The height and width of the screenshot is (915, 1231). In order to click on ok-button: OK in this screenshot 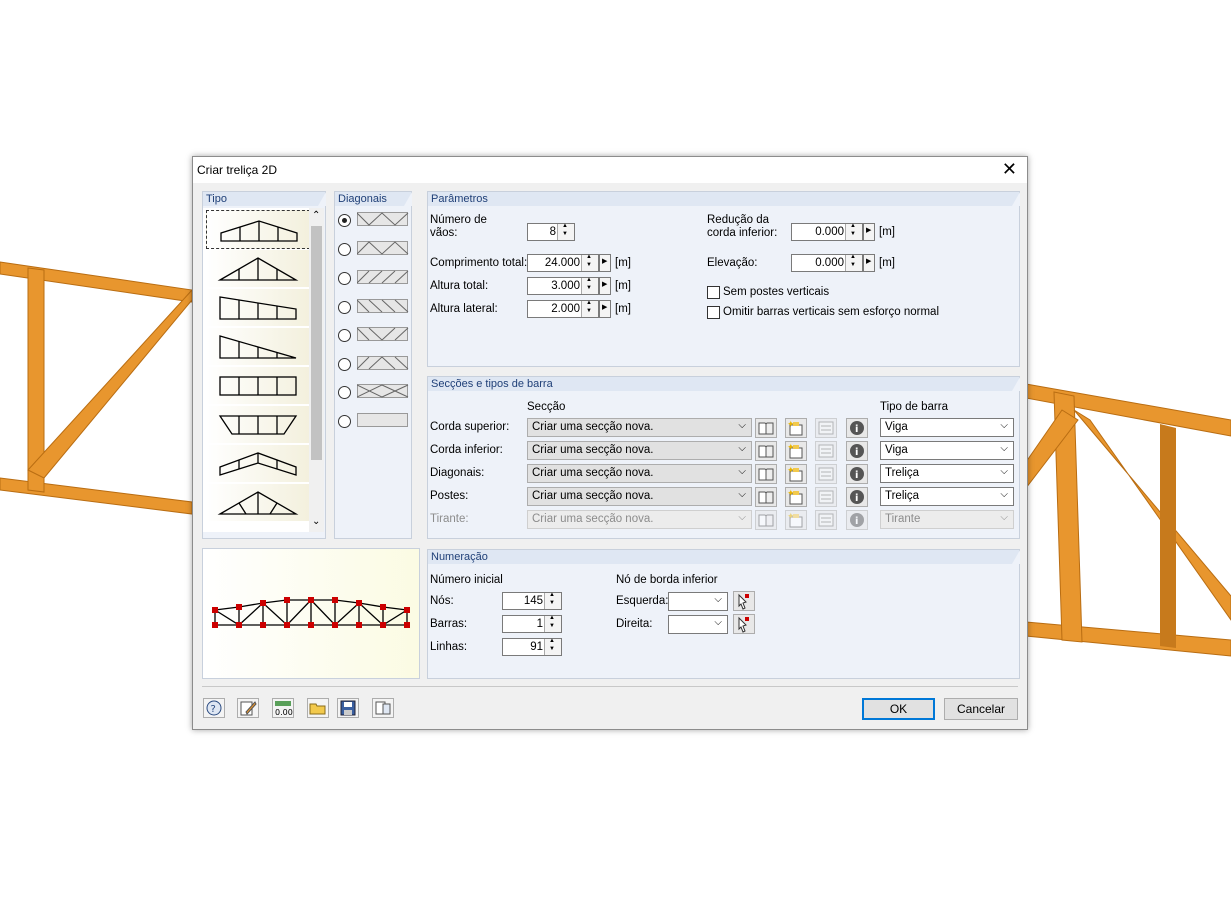, I will do `click(898, 709)`.